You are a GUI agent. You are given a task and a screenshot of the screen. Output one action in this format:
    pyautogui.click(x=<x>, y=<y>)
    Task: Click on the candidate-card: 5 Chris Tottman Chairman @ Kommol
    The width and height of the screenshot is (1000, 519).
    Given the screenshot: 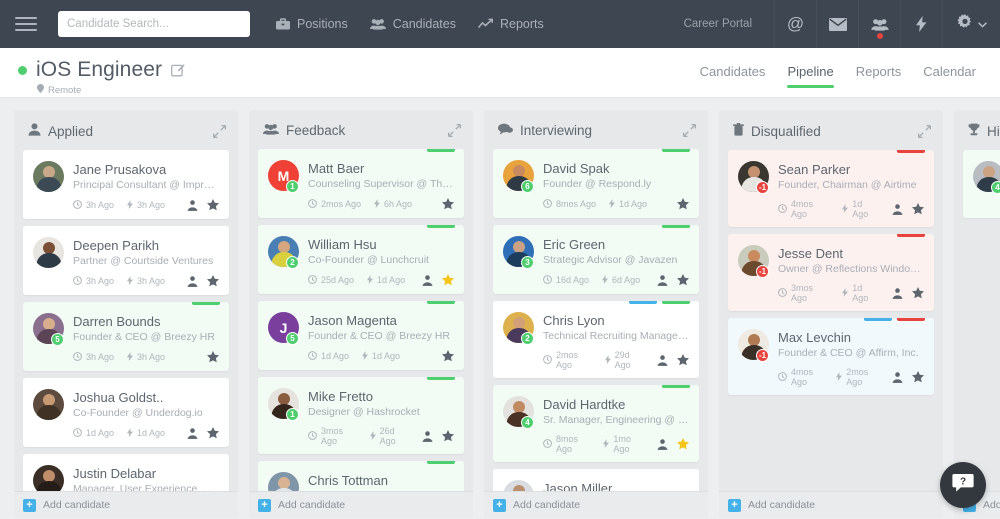 What is the action you would take?
    pyautogui.click(x=361, y=476)
    